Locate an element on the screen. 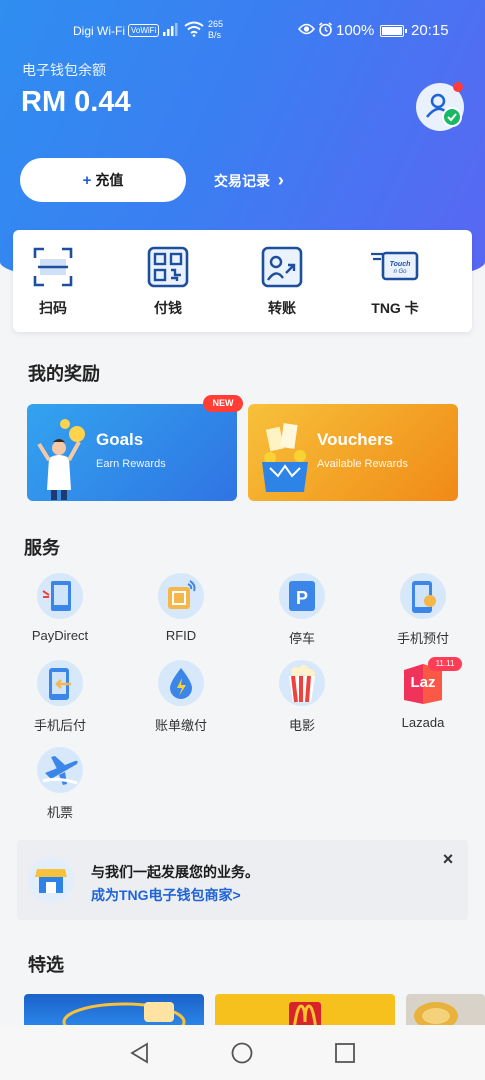 The height and width of the screenshot is (1080, 485). quick-action-tng-card: Touch n Go TNG 卡 is located at coordinates (395, 282).